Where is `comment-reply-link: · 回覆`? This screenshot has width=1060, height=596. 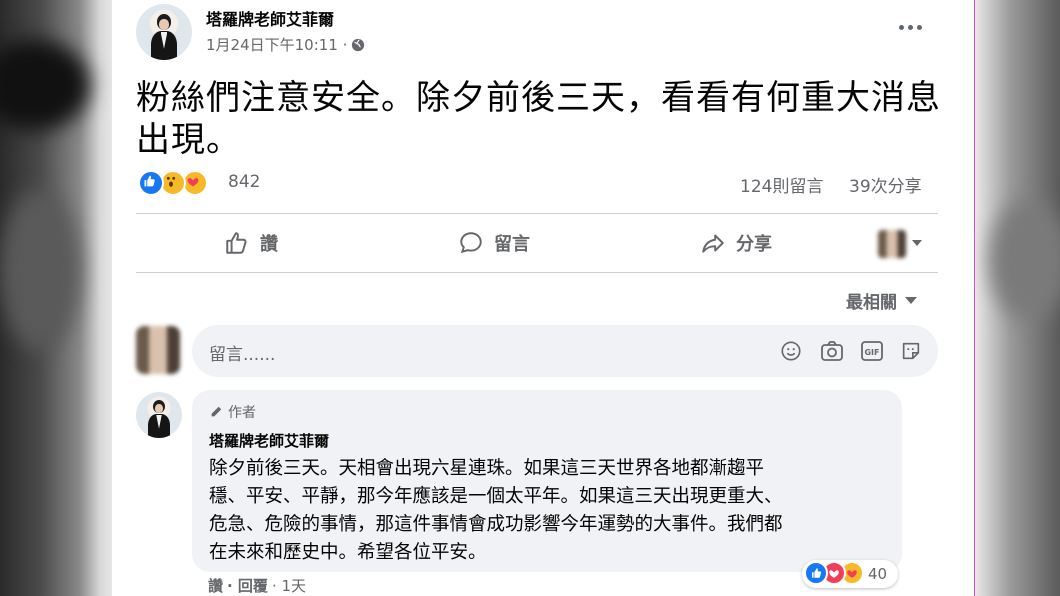 comment-reply-link: · 回覆 is located at coordinates (247, 585).